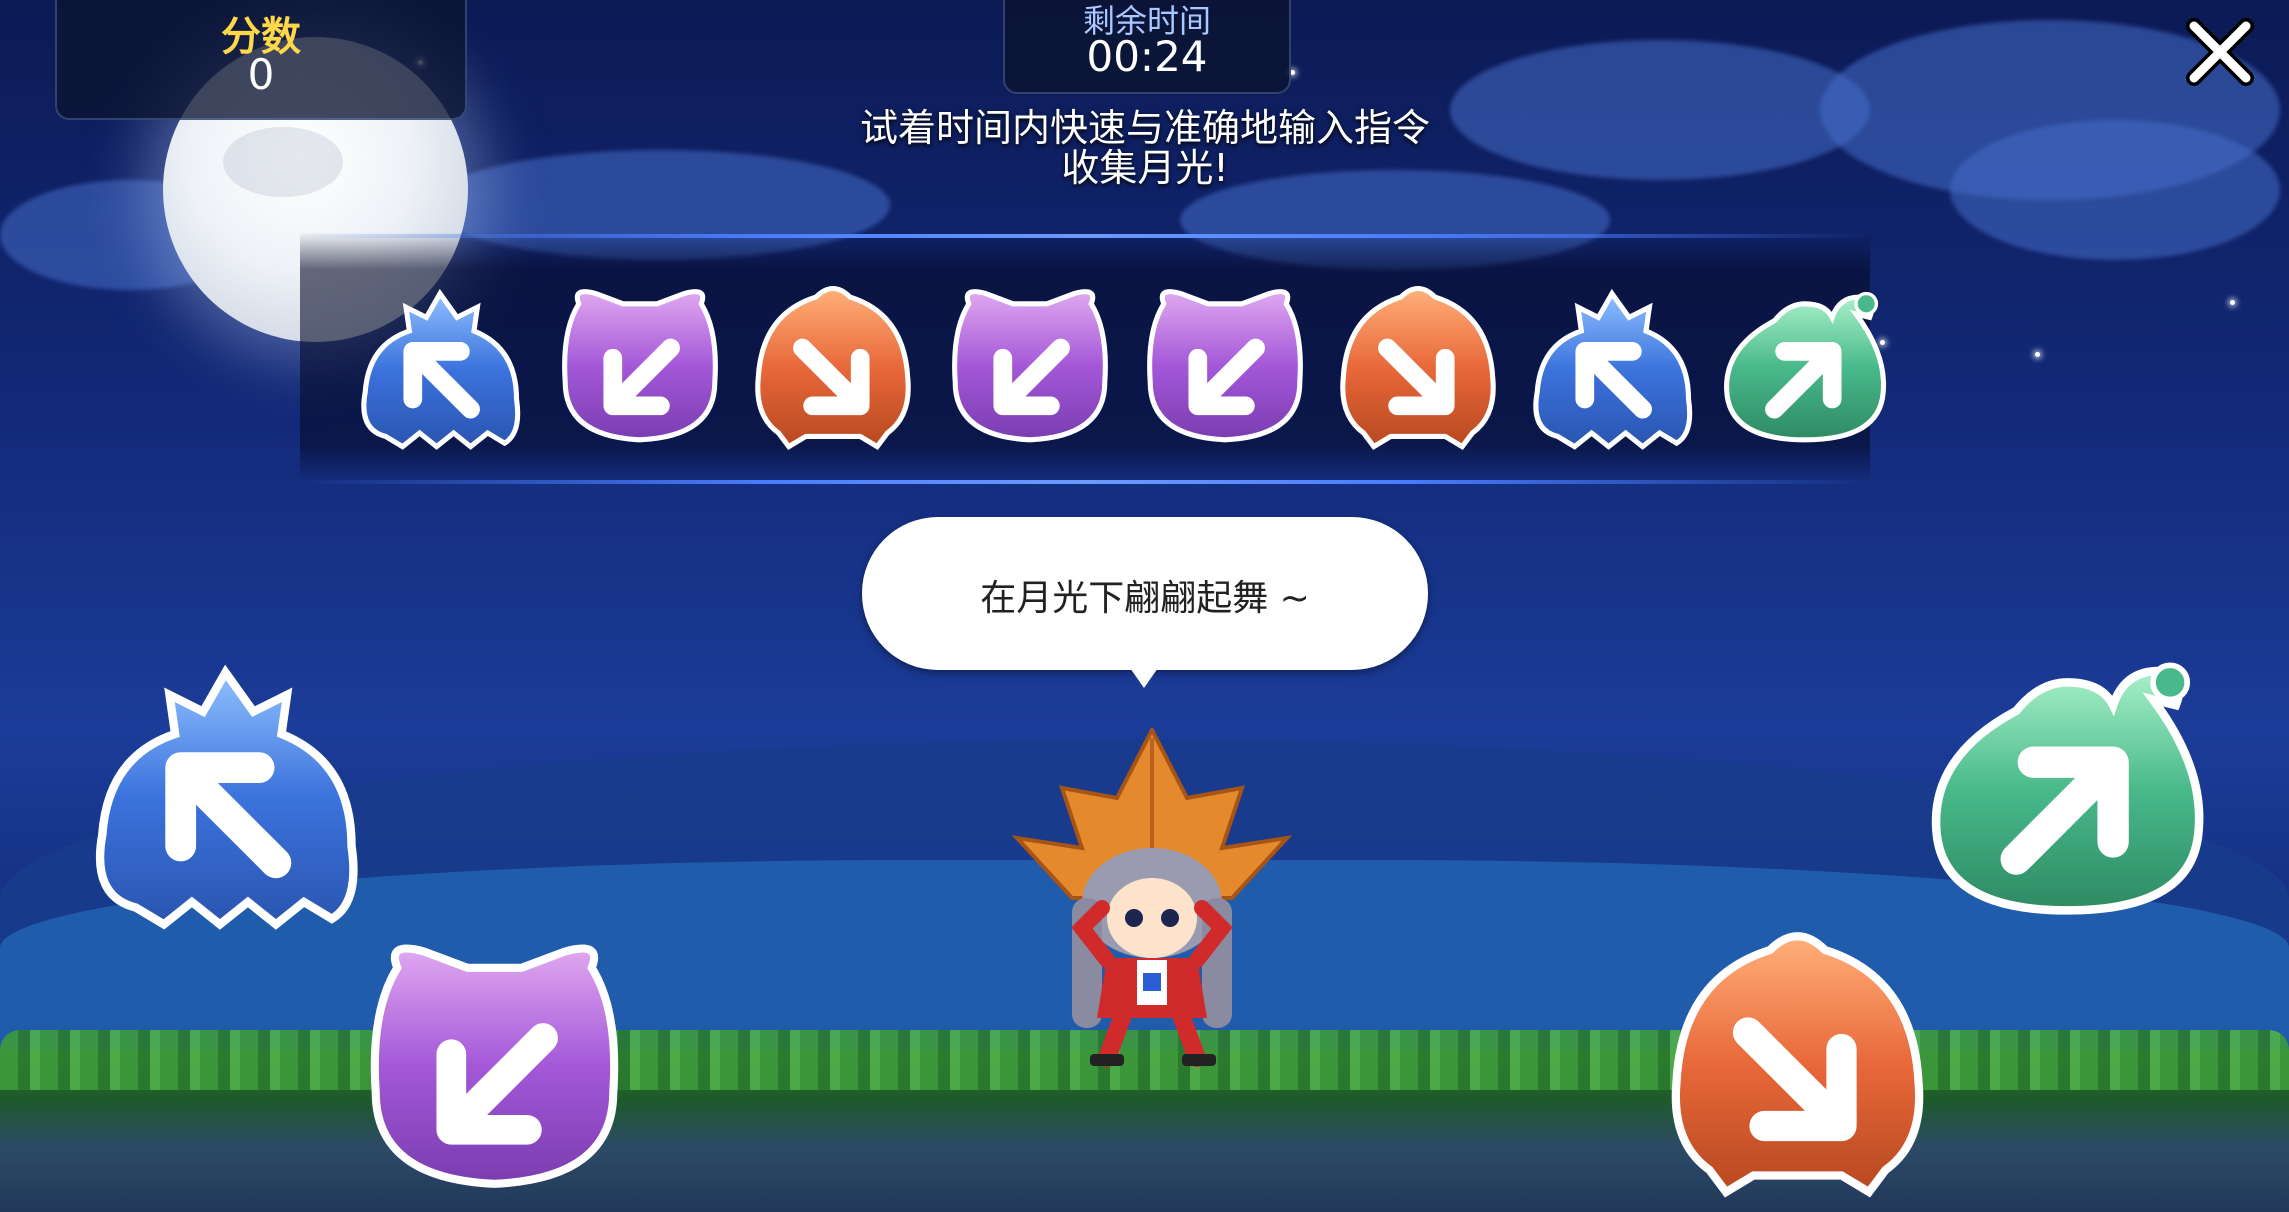  What do you see at coordinates (1085, 236) in the screenshot?
I see `command-bar-top-line` at bounding box center [1085, 236].